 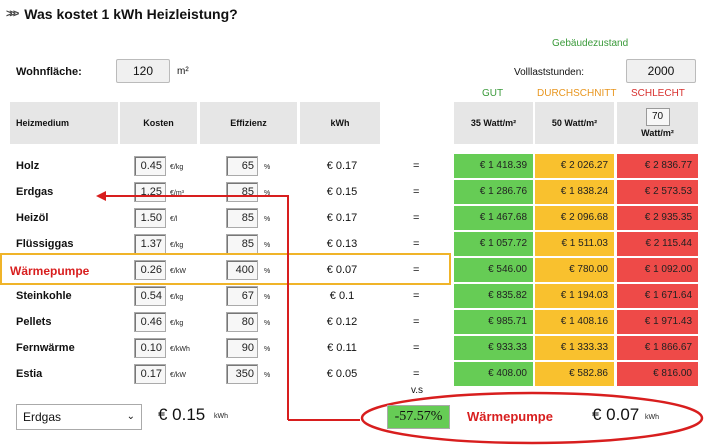 What do you see at coordinates (101, 196) in the screenshot?
I see `annotation-arrow-head` at bounding box center [101, 196].